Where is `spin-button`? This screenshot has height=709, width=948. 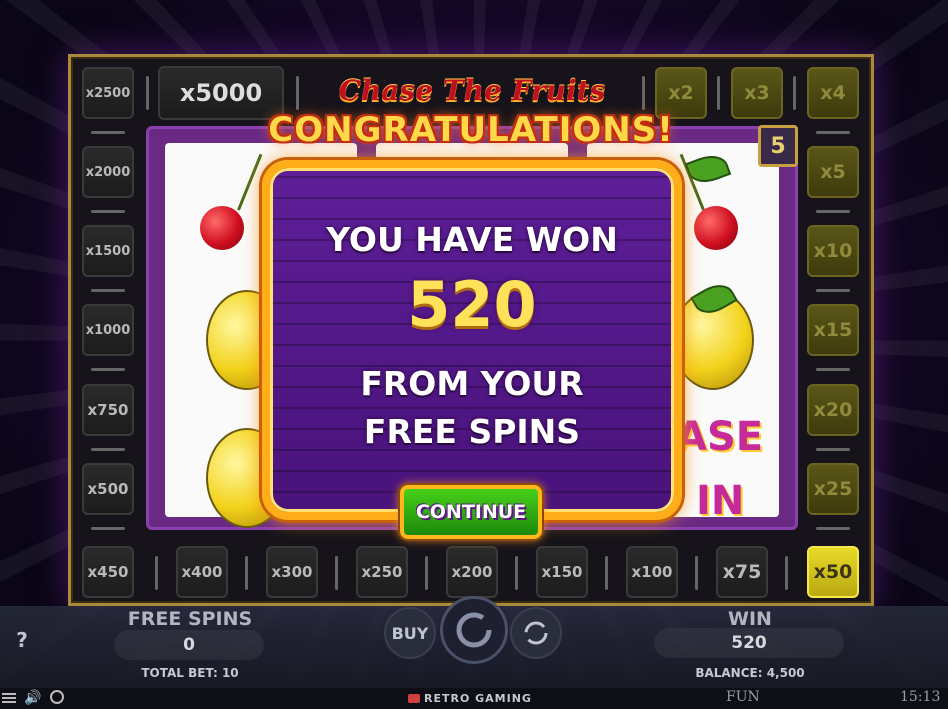 spin-button is located at coordinates (474, 630).